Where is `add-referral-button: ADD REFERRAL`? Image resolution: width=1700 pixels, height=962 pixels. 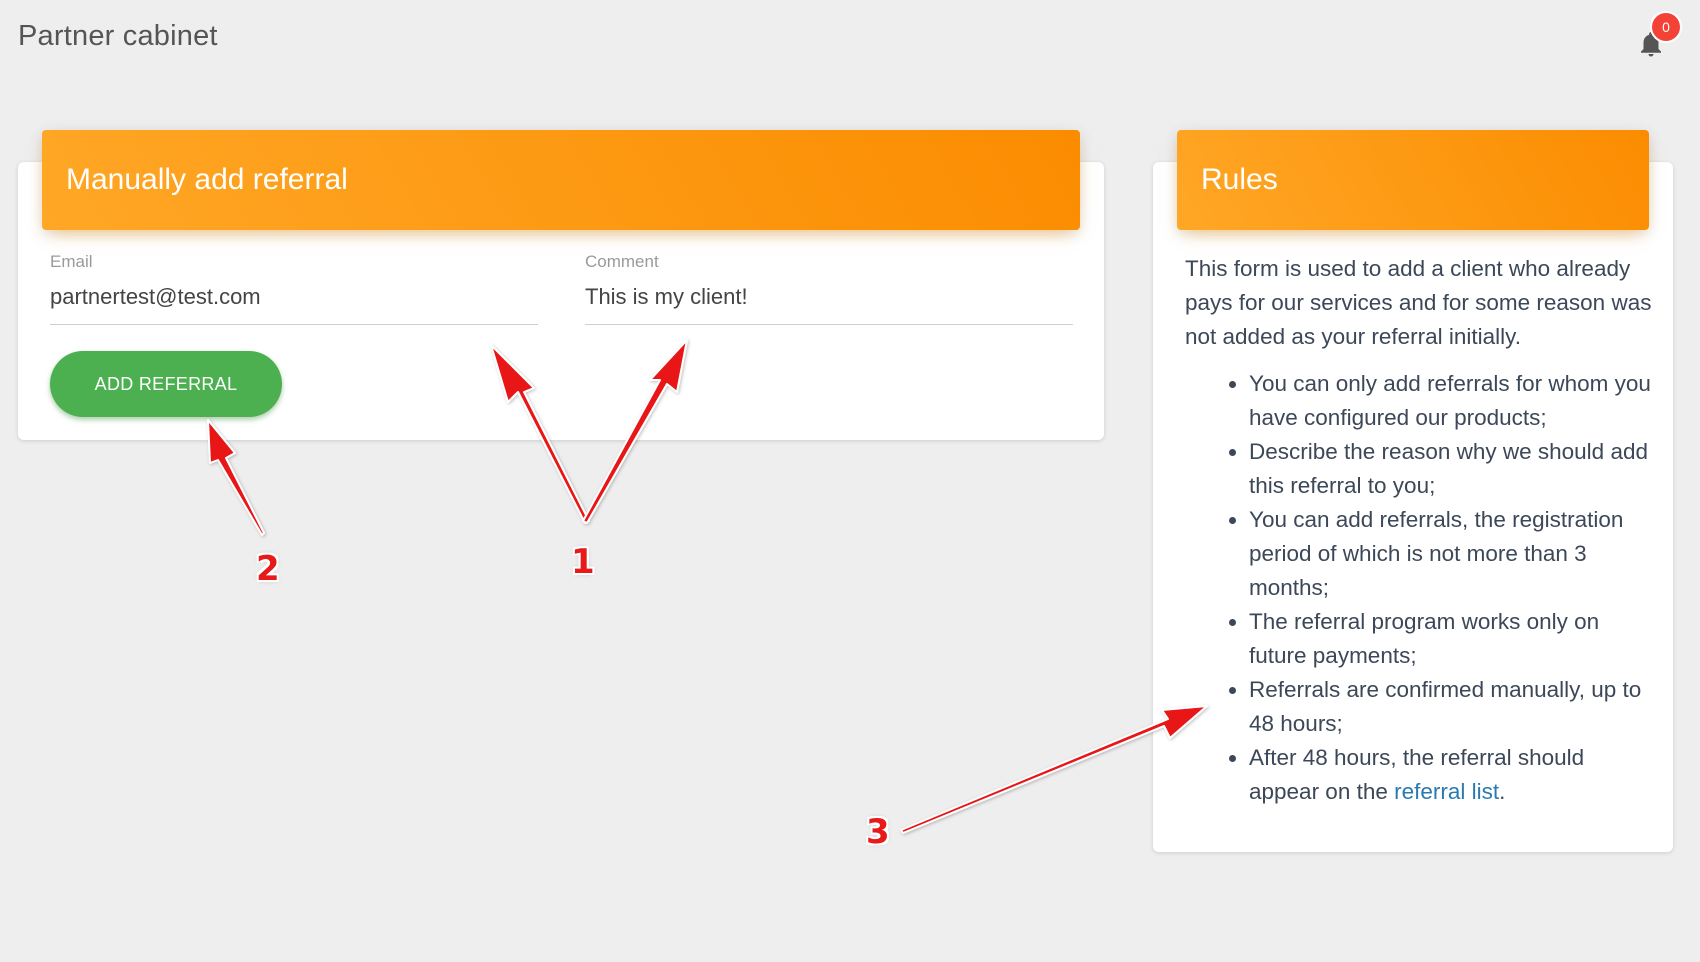
add-referral-button: ADD REFERRAL is located at coordinates (166, 384).